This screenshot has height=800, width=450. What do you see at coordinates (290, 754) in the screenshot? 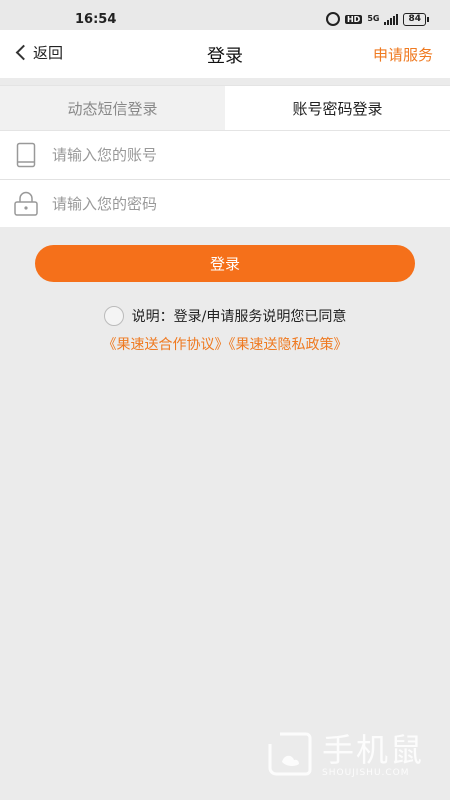
I see `mouse-logo-icon` at bounding box center [290, 754].